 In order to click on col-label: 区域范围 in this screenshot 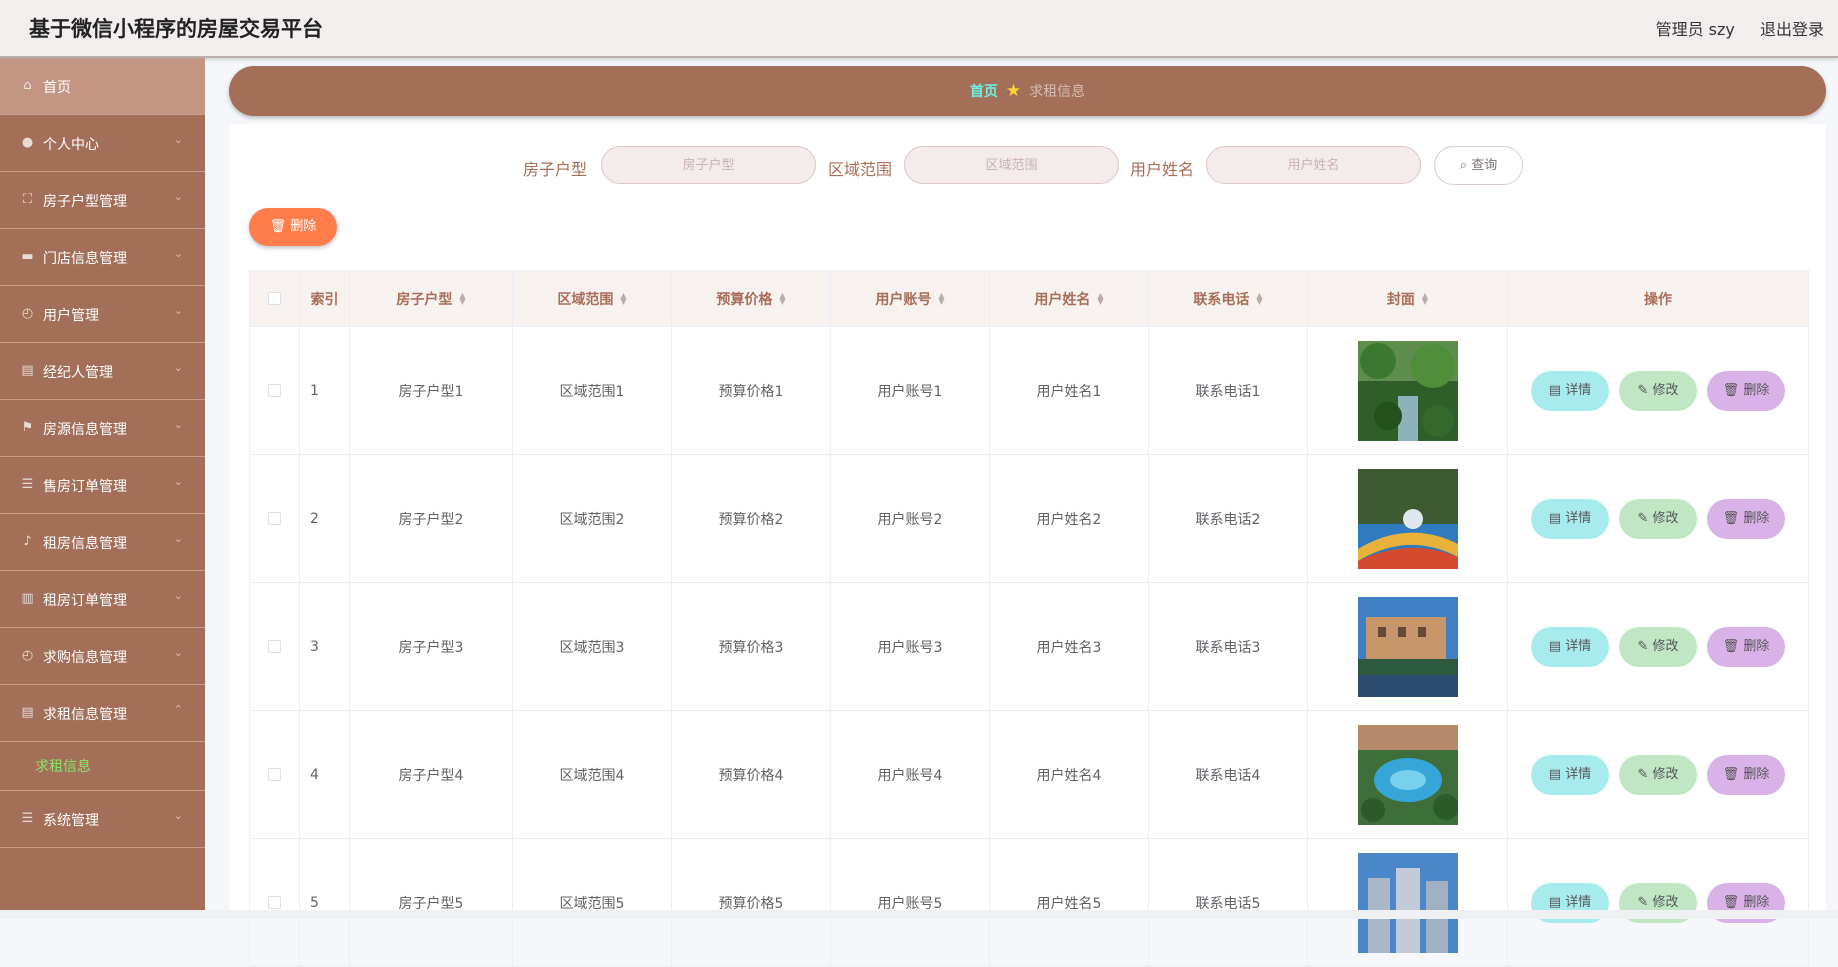, I will do `click(585, 299)`.